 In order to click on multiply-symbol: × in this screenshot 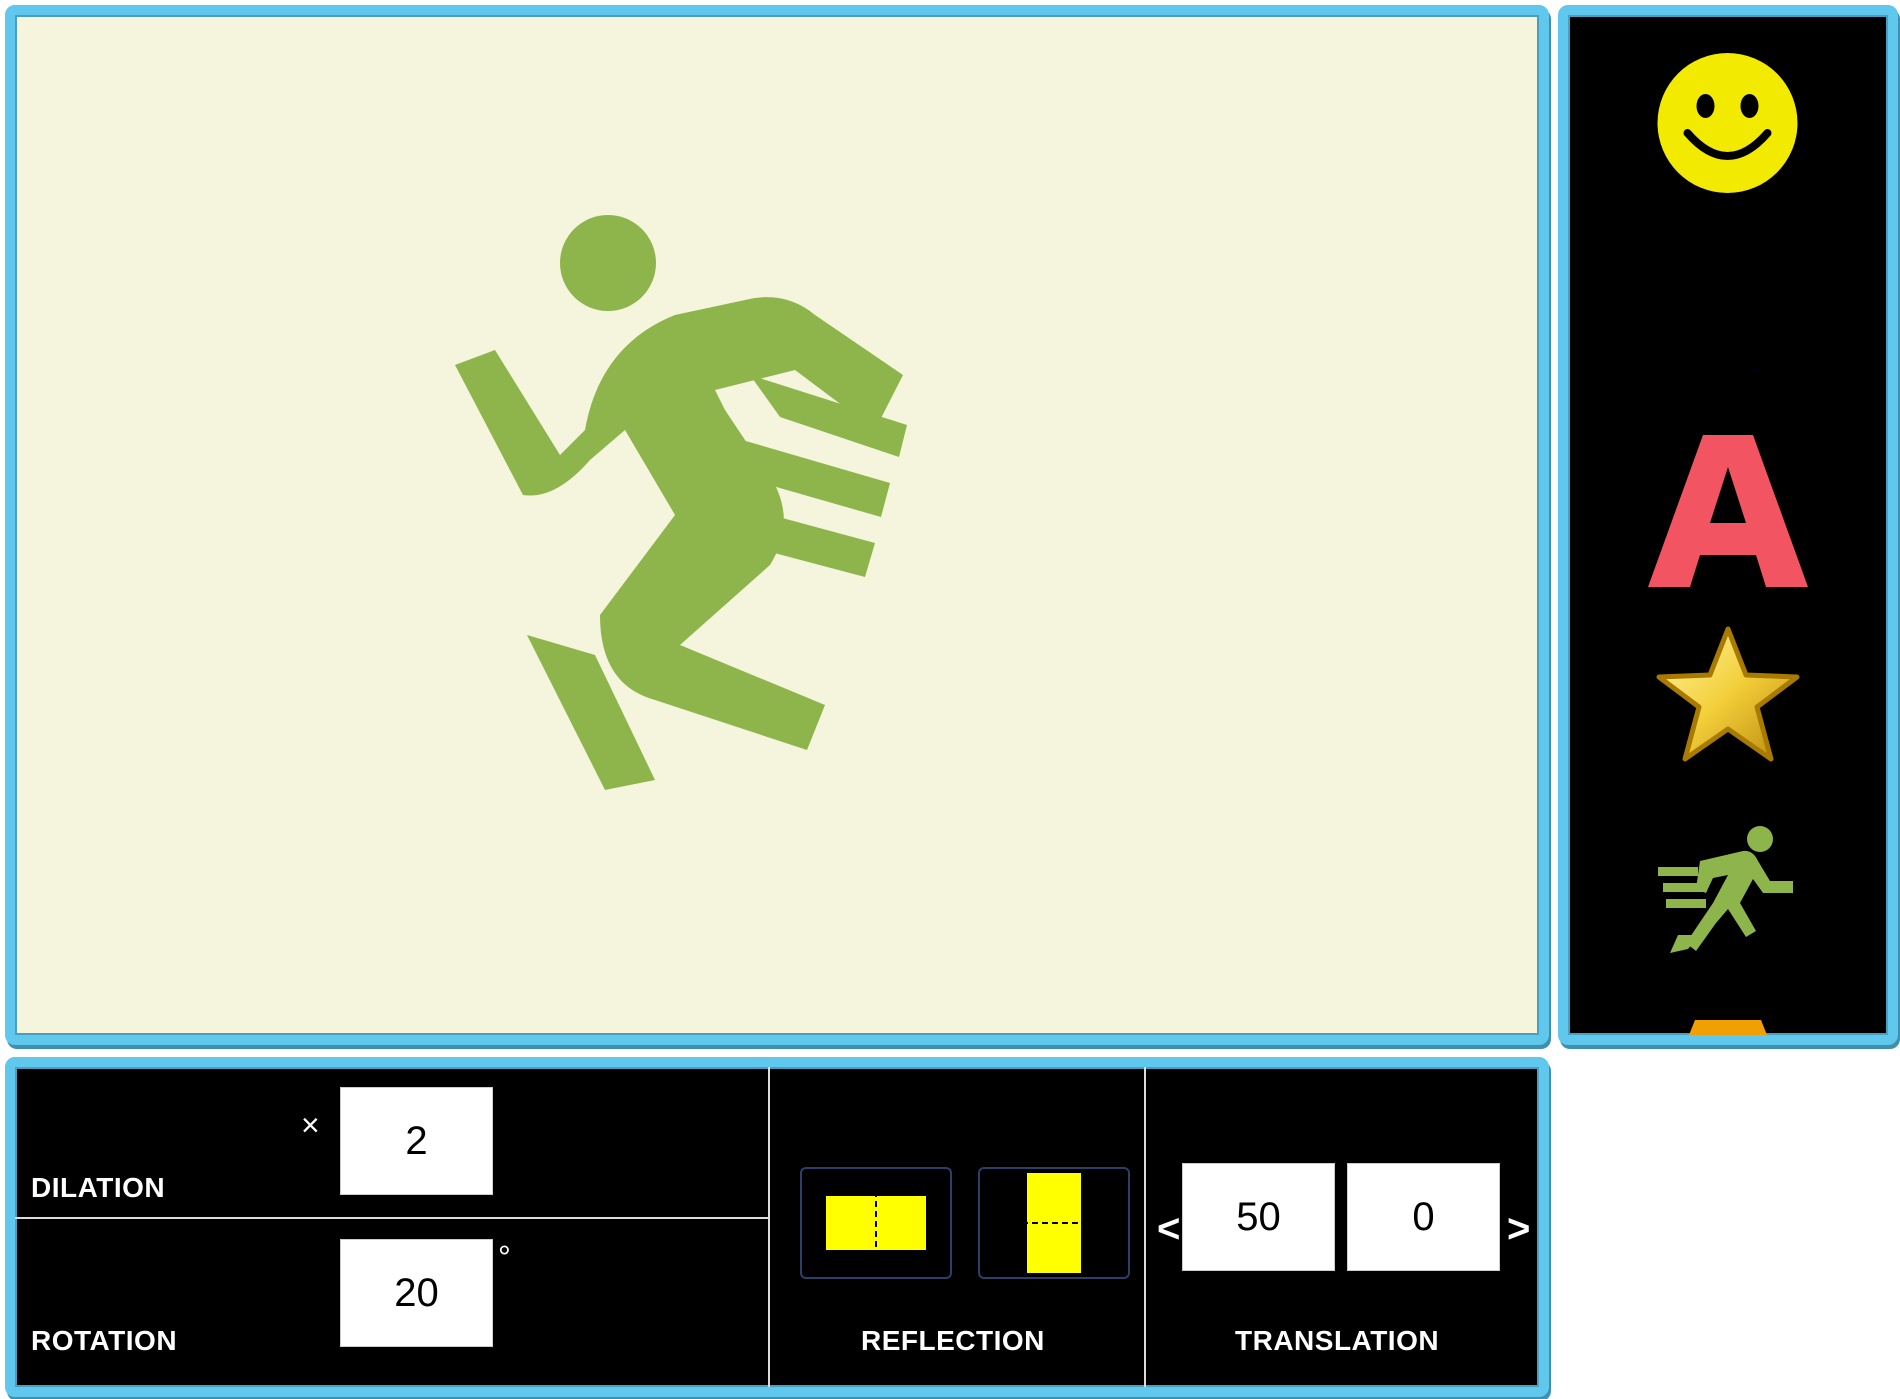, I will do `click(310, 1125)`.